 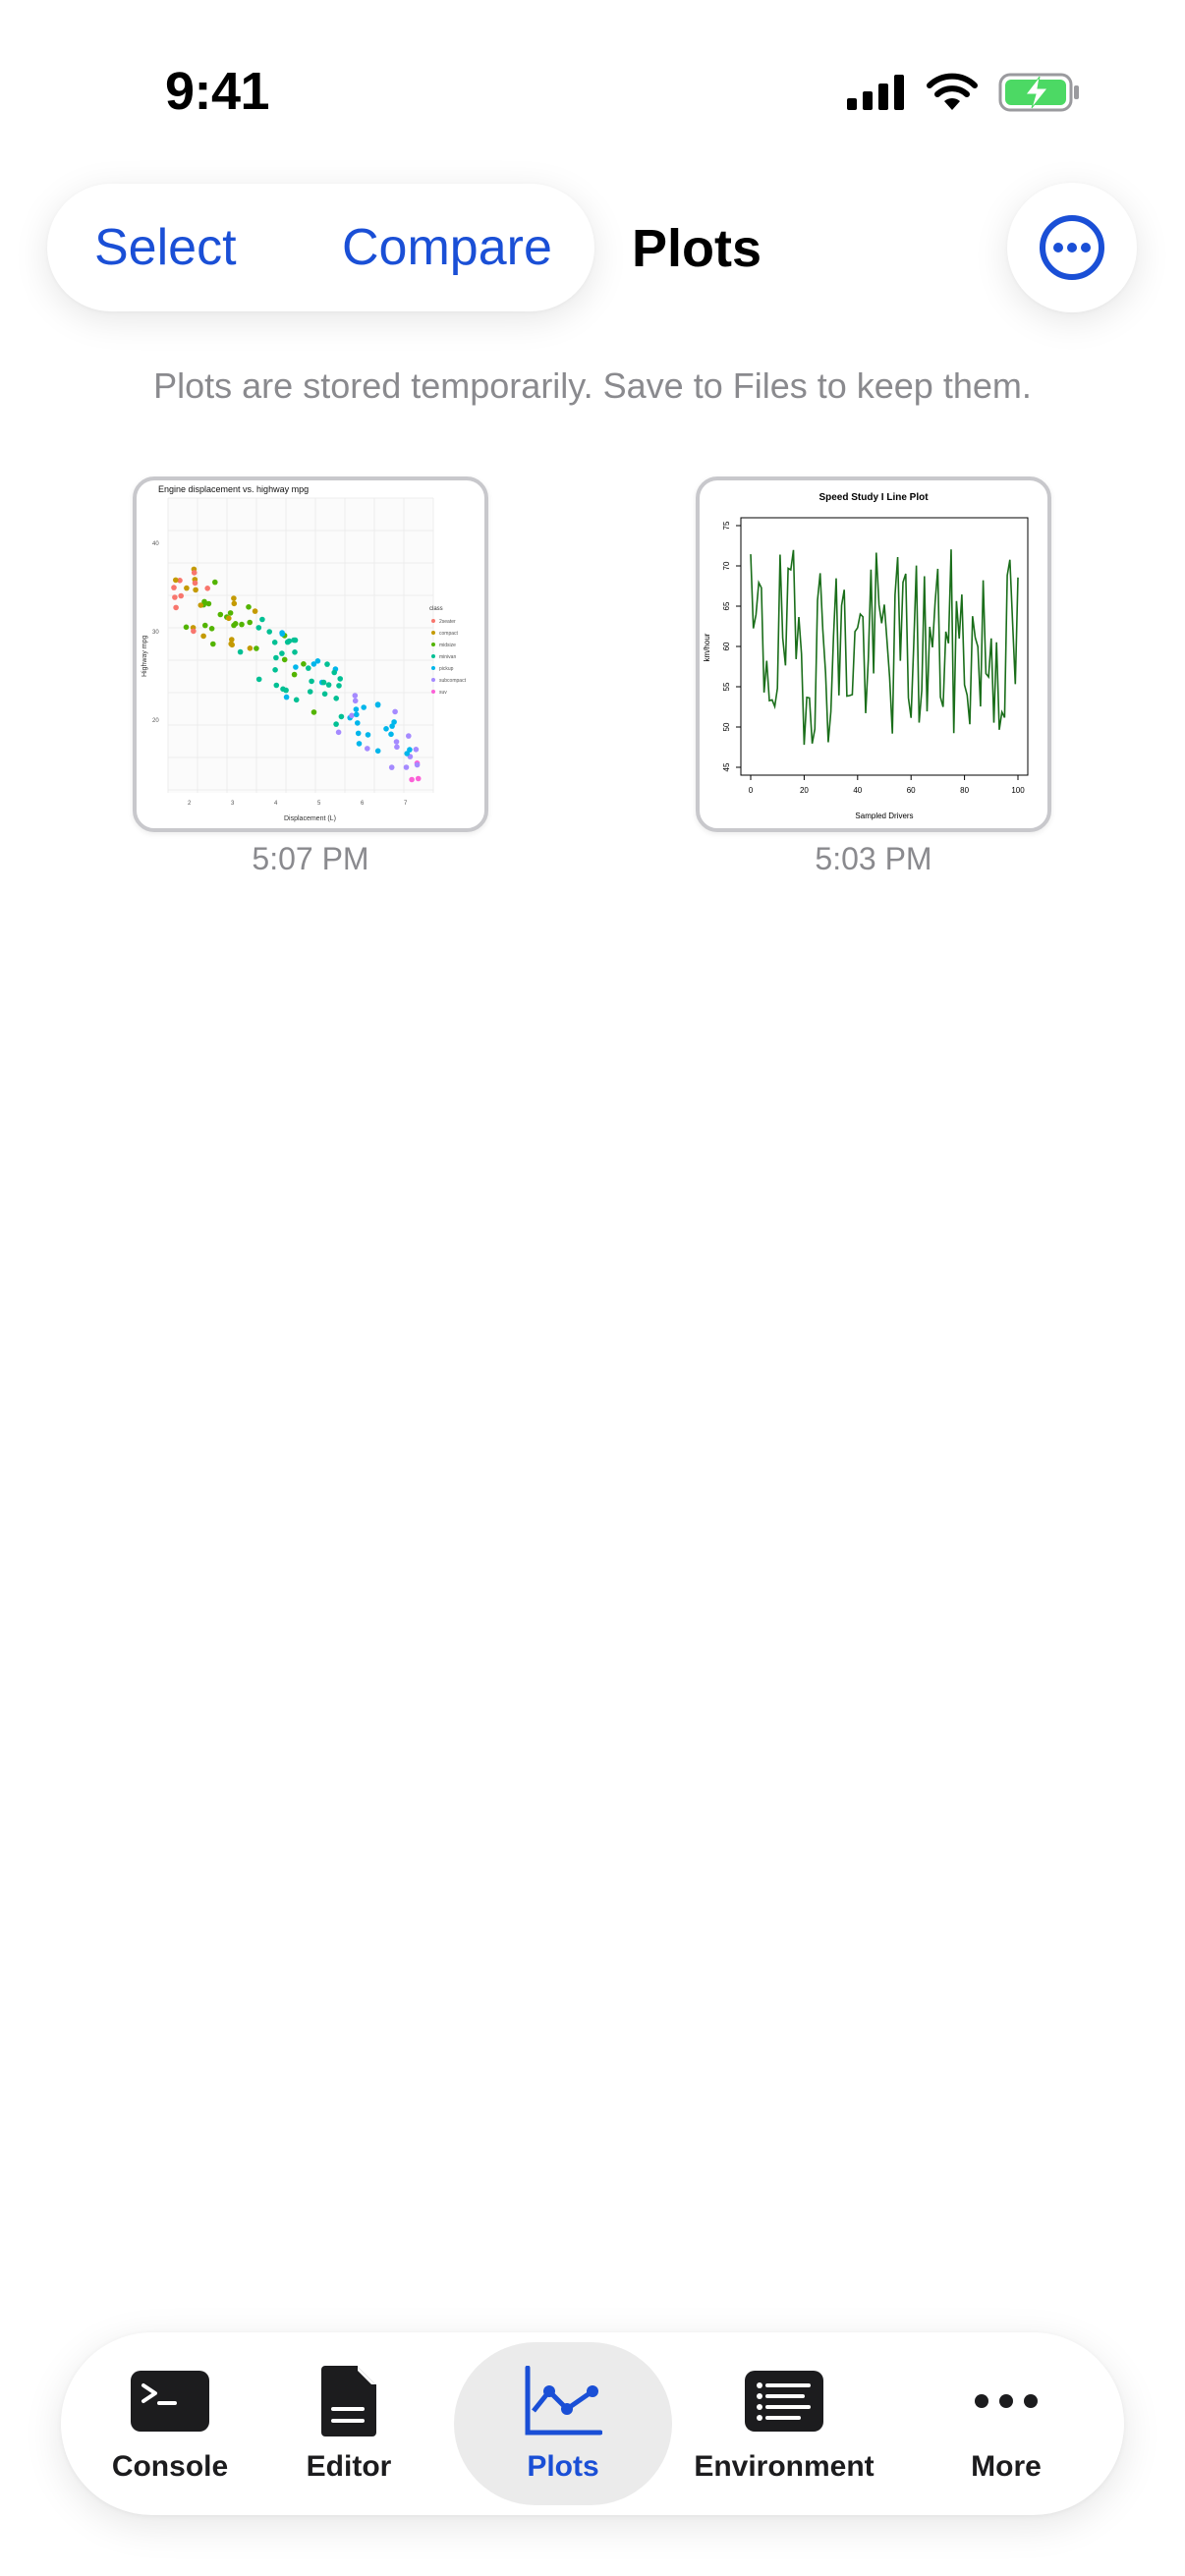 I want to click on scatter-x-tick: 4, so click(x=276, y=804).